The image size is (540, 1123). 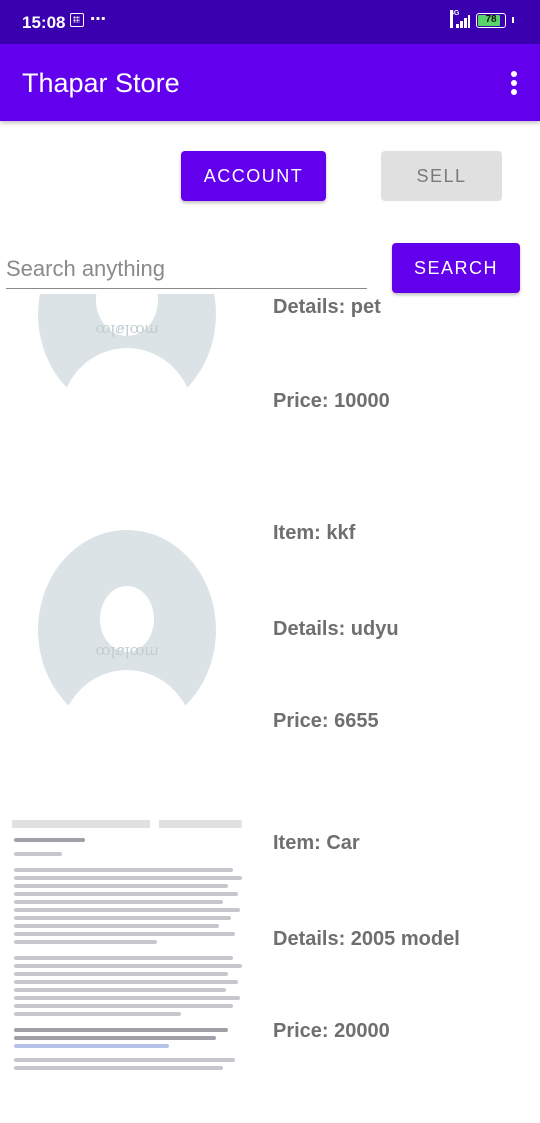 I want to click on item-price: Price: 20000, so click(x=331, y=1031).